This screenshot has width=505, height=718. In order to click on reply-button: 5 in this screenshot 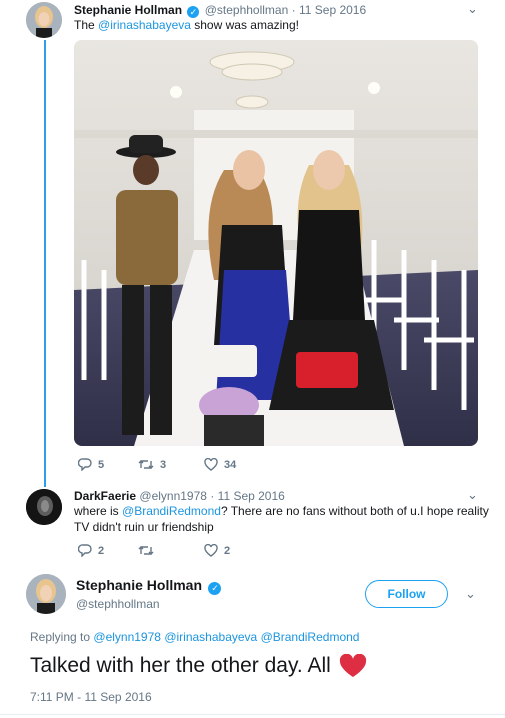, I will do `click(91, 464)`.